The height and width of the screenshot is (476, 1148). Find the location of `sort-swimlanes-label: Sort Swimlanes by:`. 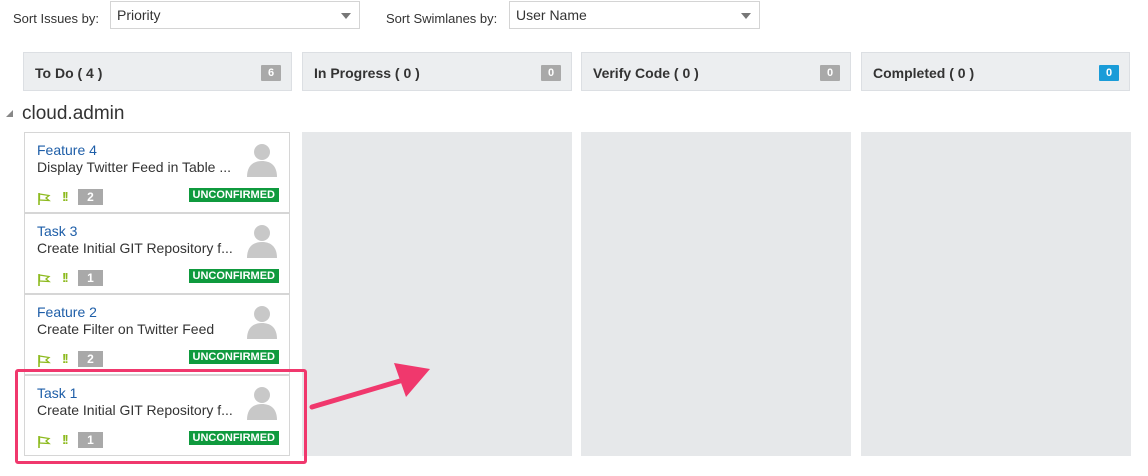

sort-swimlanes-label: Sort Swimlanes by: is located at coordinates (442, 18).